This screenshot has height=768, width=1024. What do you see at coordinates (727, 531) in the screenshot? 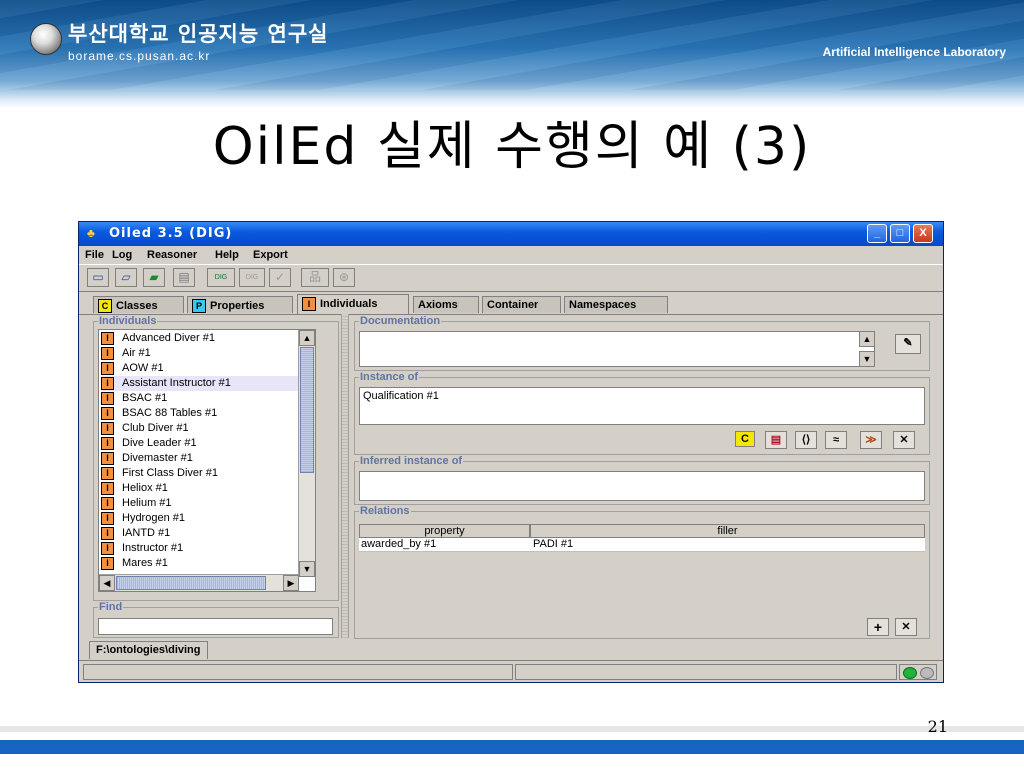
I see `column-header-filler: filler` at bounding box center [727, 531].